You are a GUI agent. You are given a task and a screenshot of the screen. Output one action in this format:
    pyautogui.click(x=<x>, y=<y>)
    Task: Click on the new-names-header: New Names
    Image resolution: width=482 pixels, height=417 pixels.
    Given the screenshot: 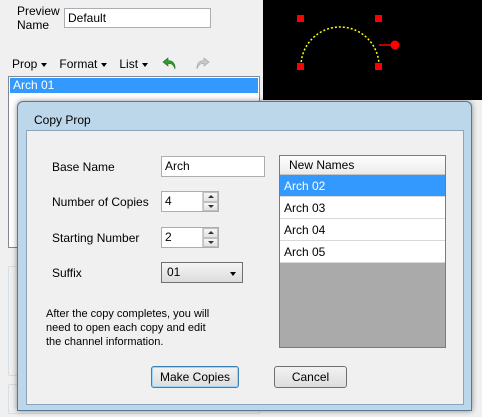 What is the action you would take?
    pyautogui.click(x=362, y=165)
    